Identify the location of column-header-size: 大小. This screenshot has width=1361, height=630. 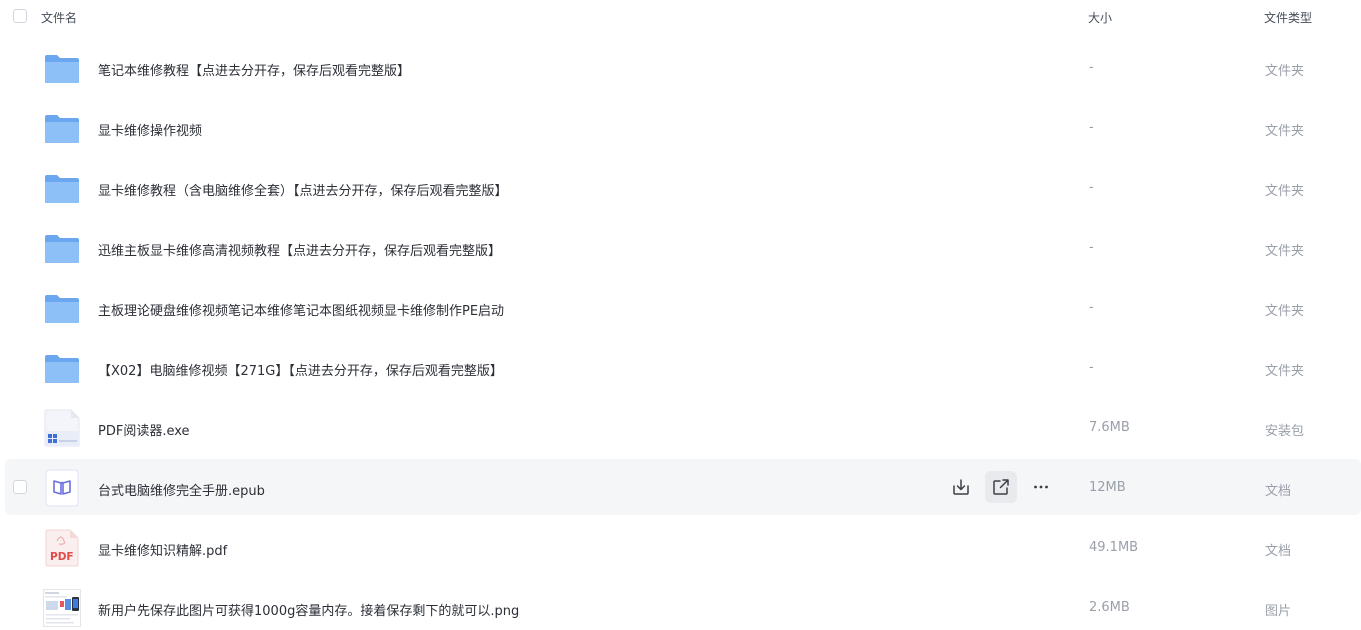
(1100, 17).